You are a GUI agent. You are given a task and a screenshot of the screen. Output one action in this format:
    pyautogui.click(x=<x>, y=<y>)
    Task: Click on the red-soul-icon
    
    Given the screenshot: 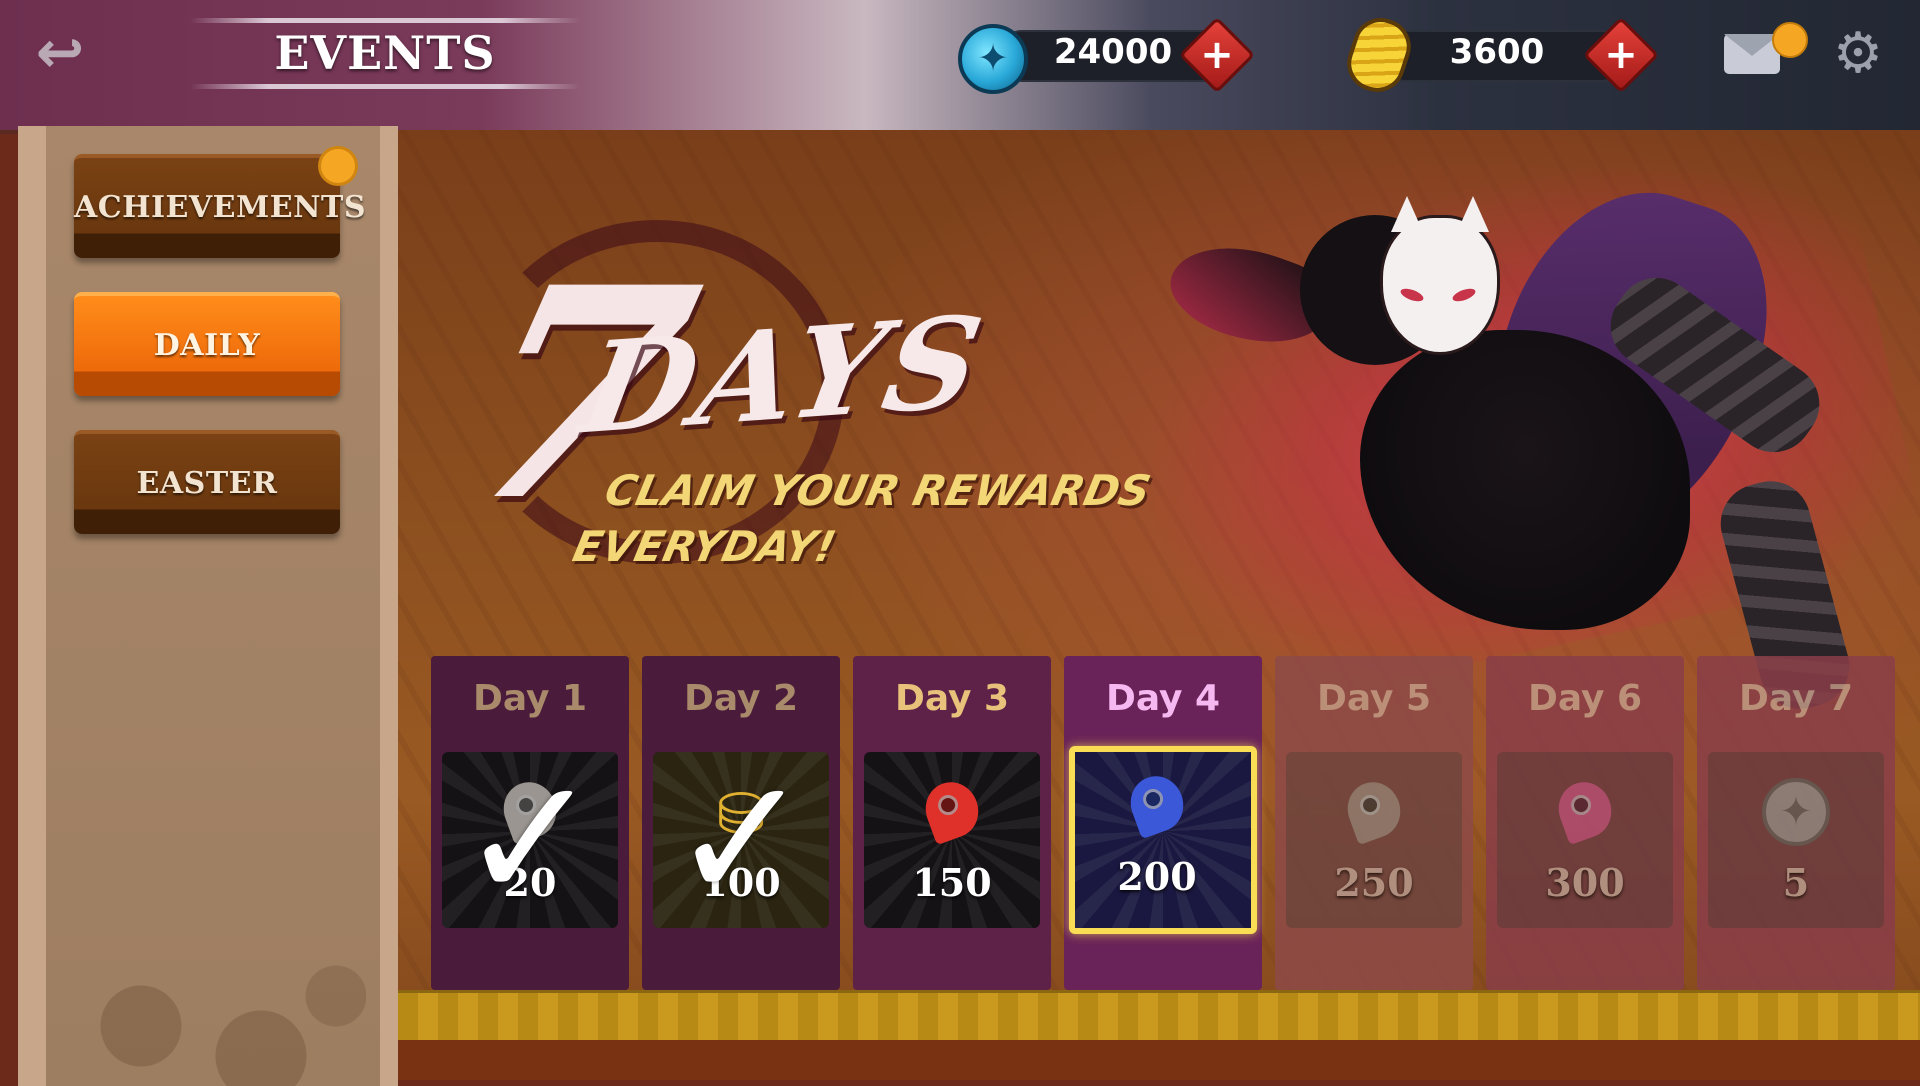 What is the action you would take?
    pyautogui.click(x=952, y=810)
    